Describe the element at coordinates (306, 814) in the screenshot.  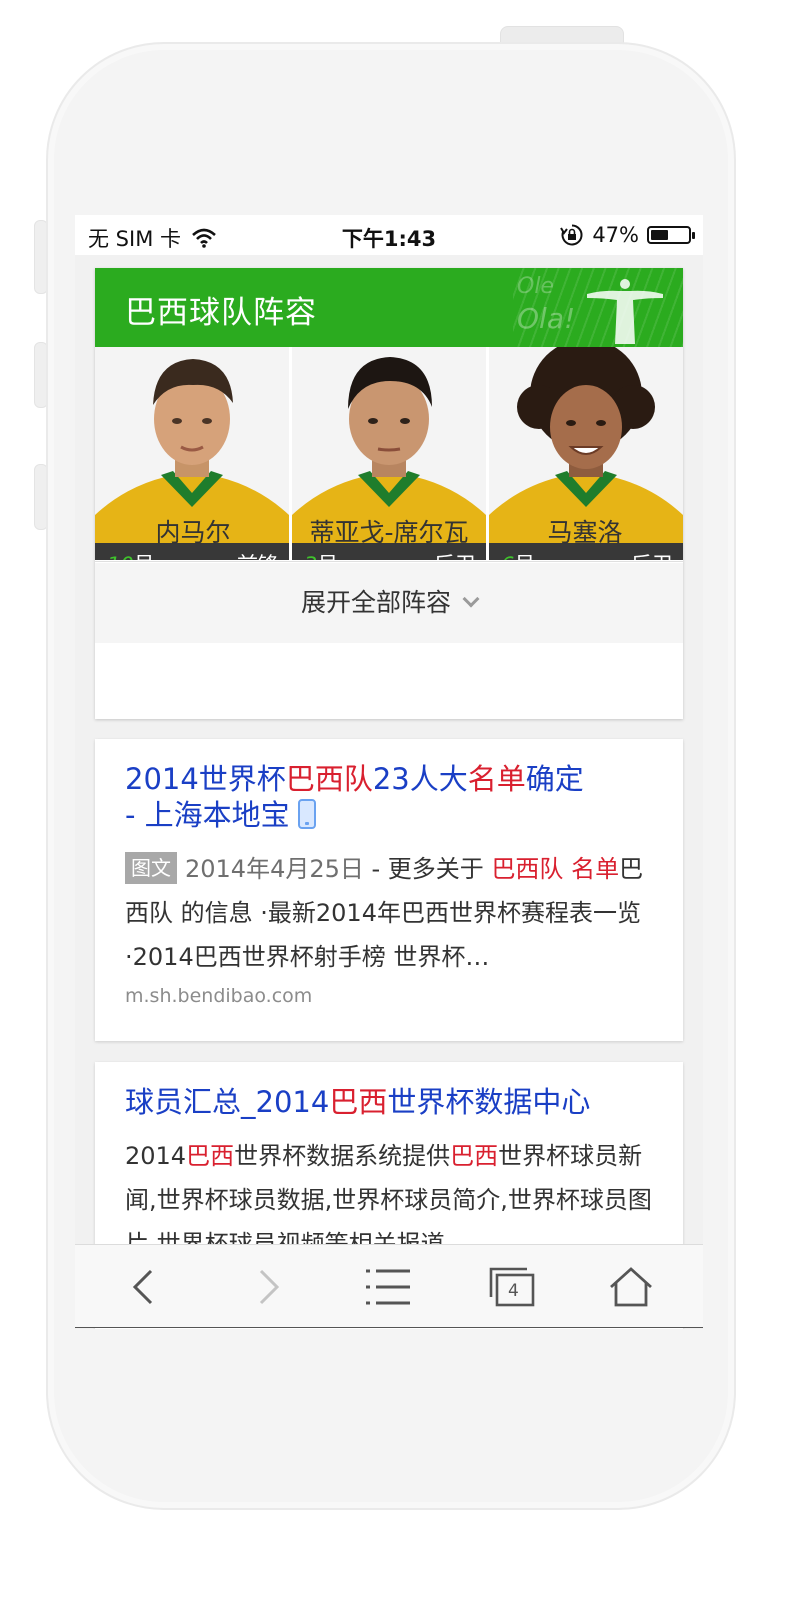
I see `mobile-site-icon` at that location.